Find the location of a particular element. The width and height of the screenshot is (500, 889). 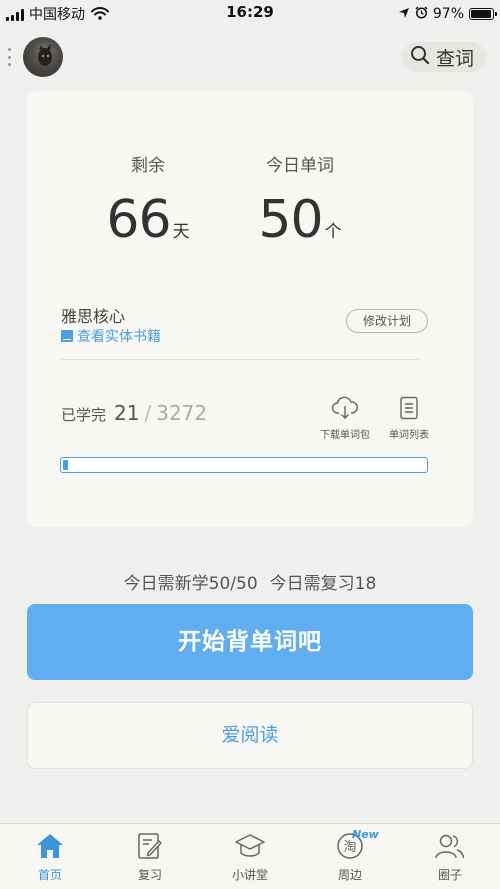

review-icon is located at coordinates (150, 845).